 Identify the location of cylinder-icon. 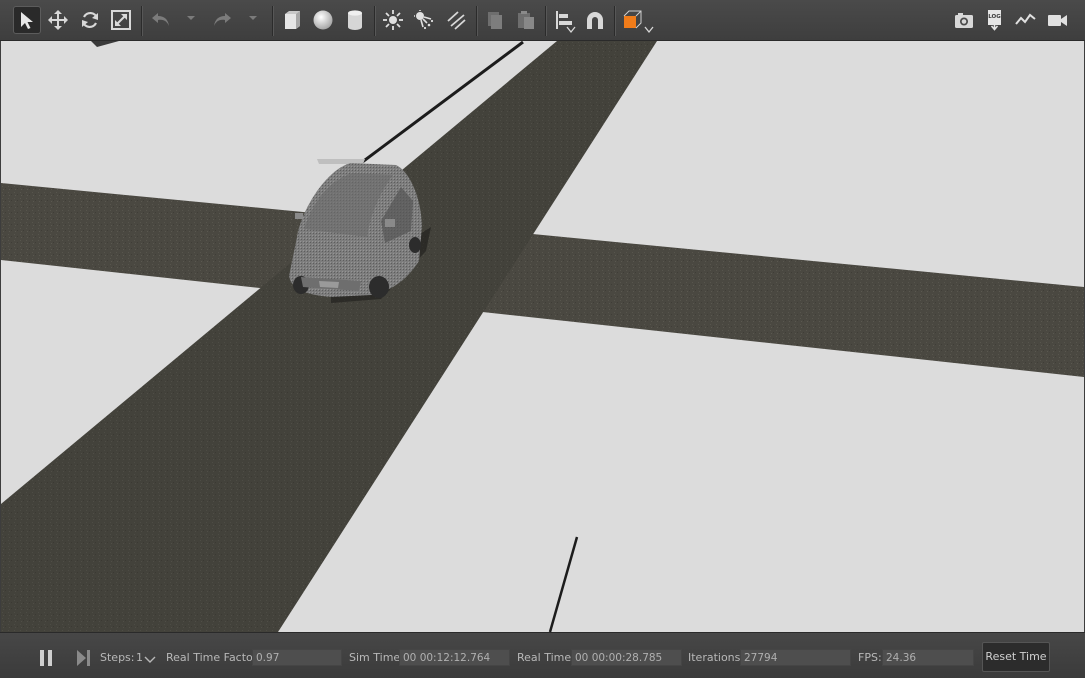
(355, 20).